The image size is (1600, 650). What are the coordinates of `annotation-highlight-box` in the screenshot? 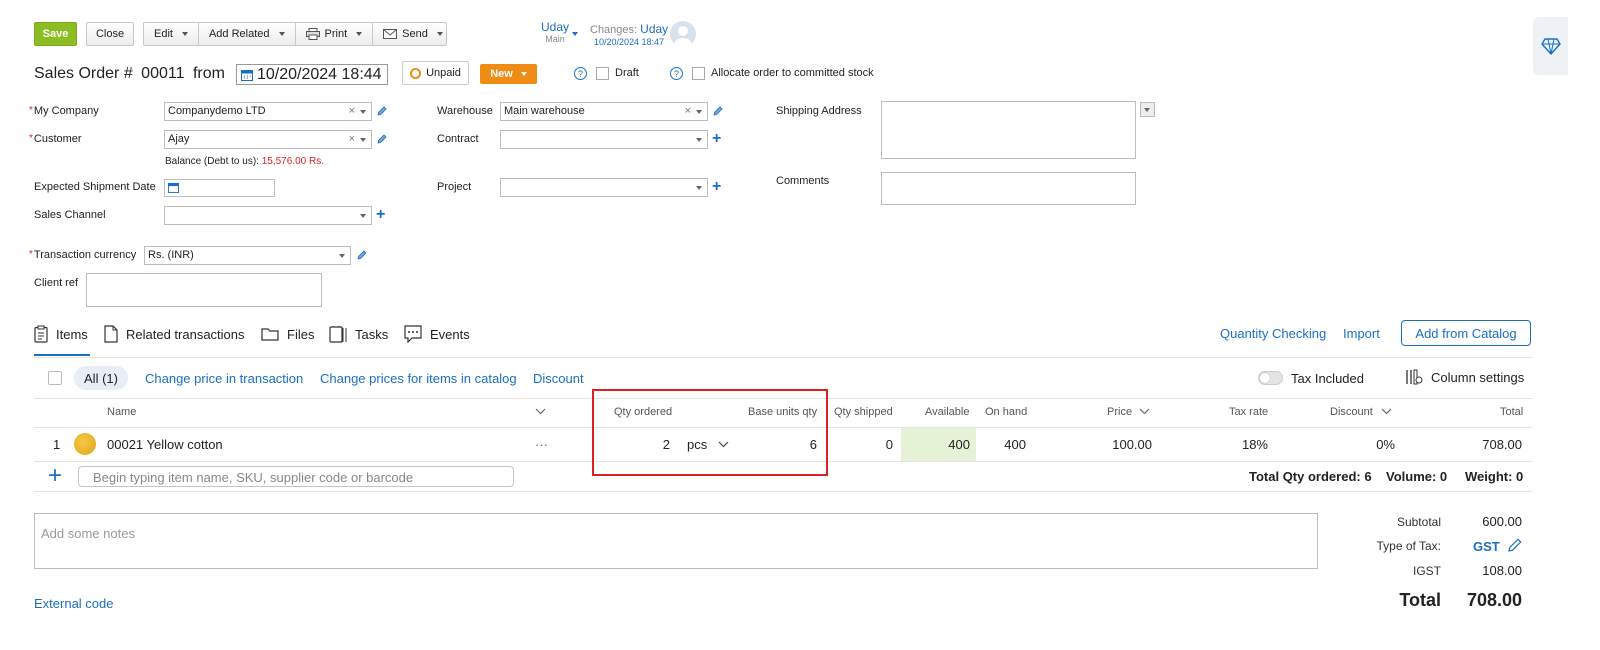 It's located at (710, 432).